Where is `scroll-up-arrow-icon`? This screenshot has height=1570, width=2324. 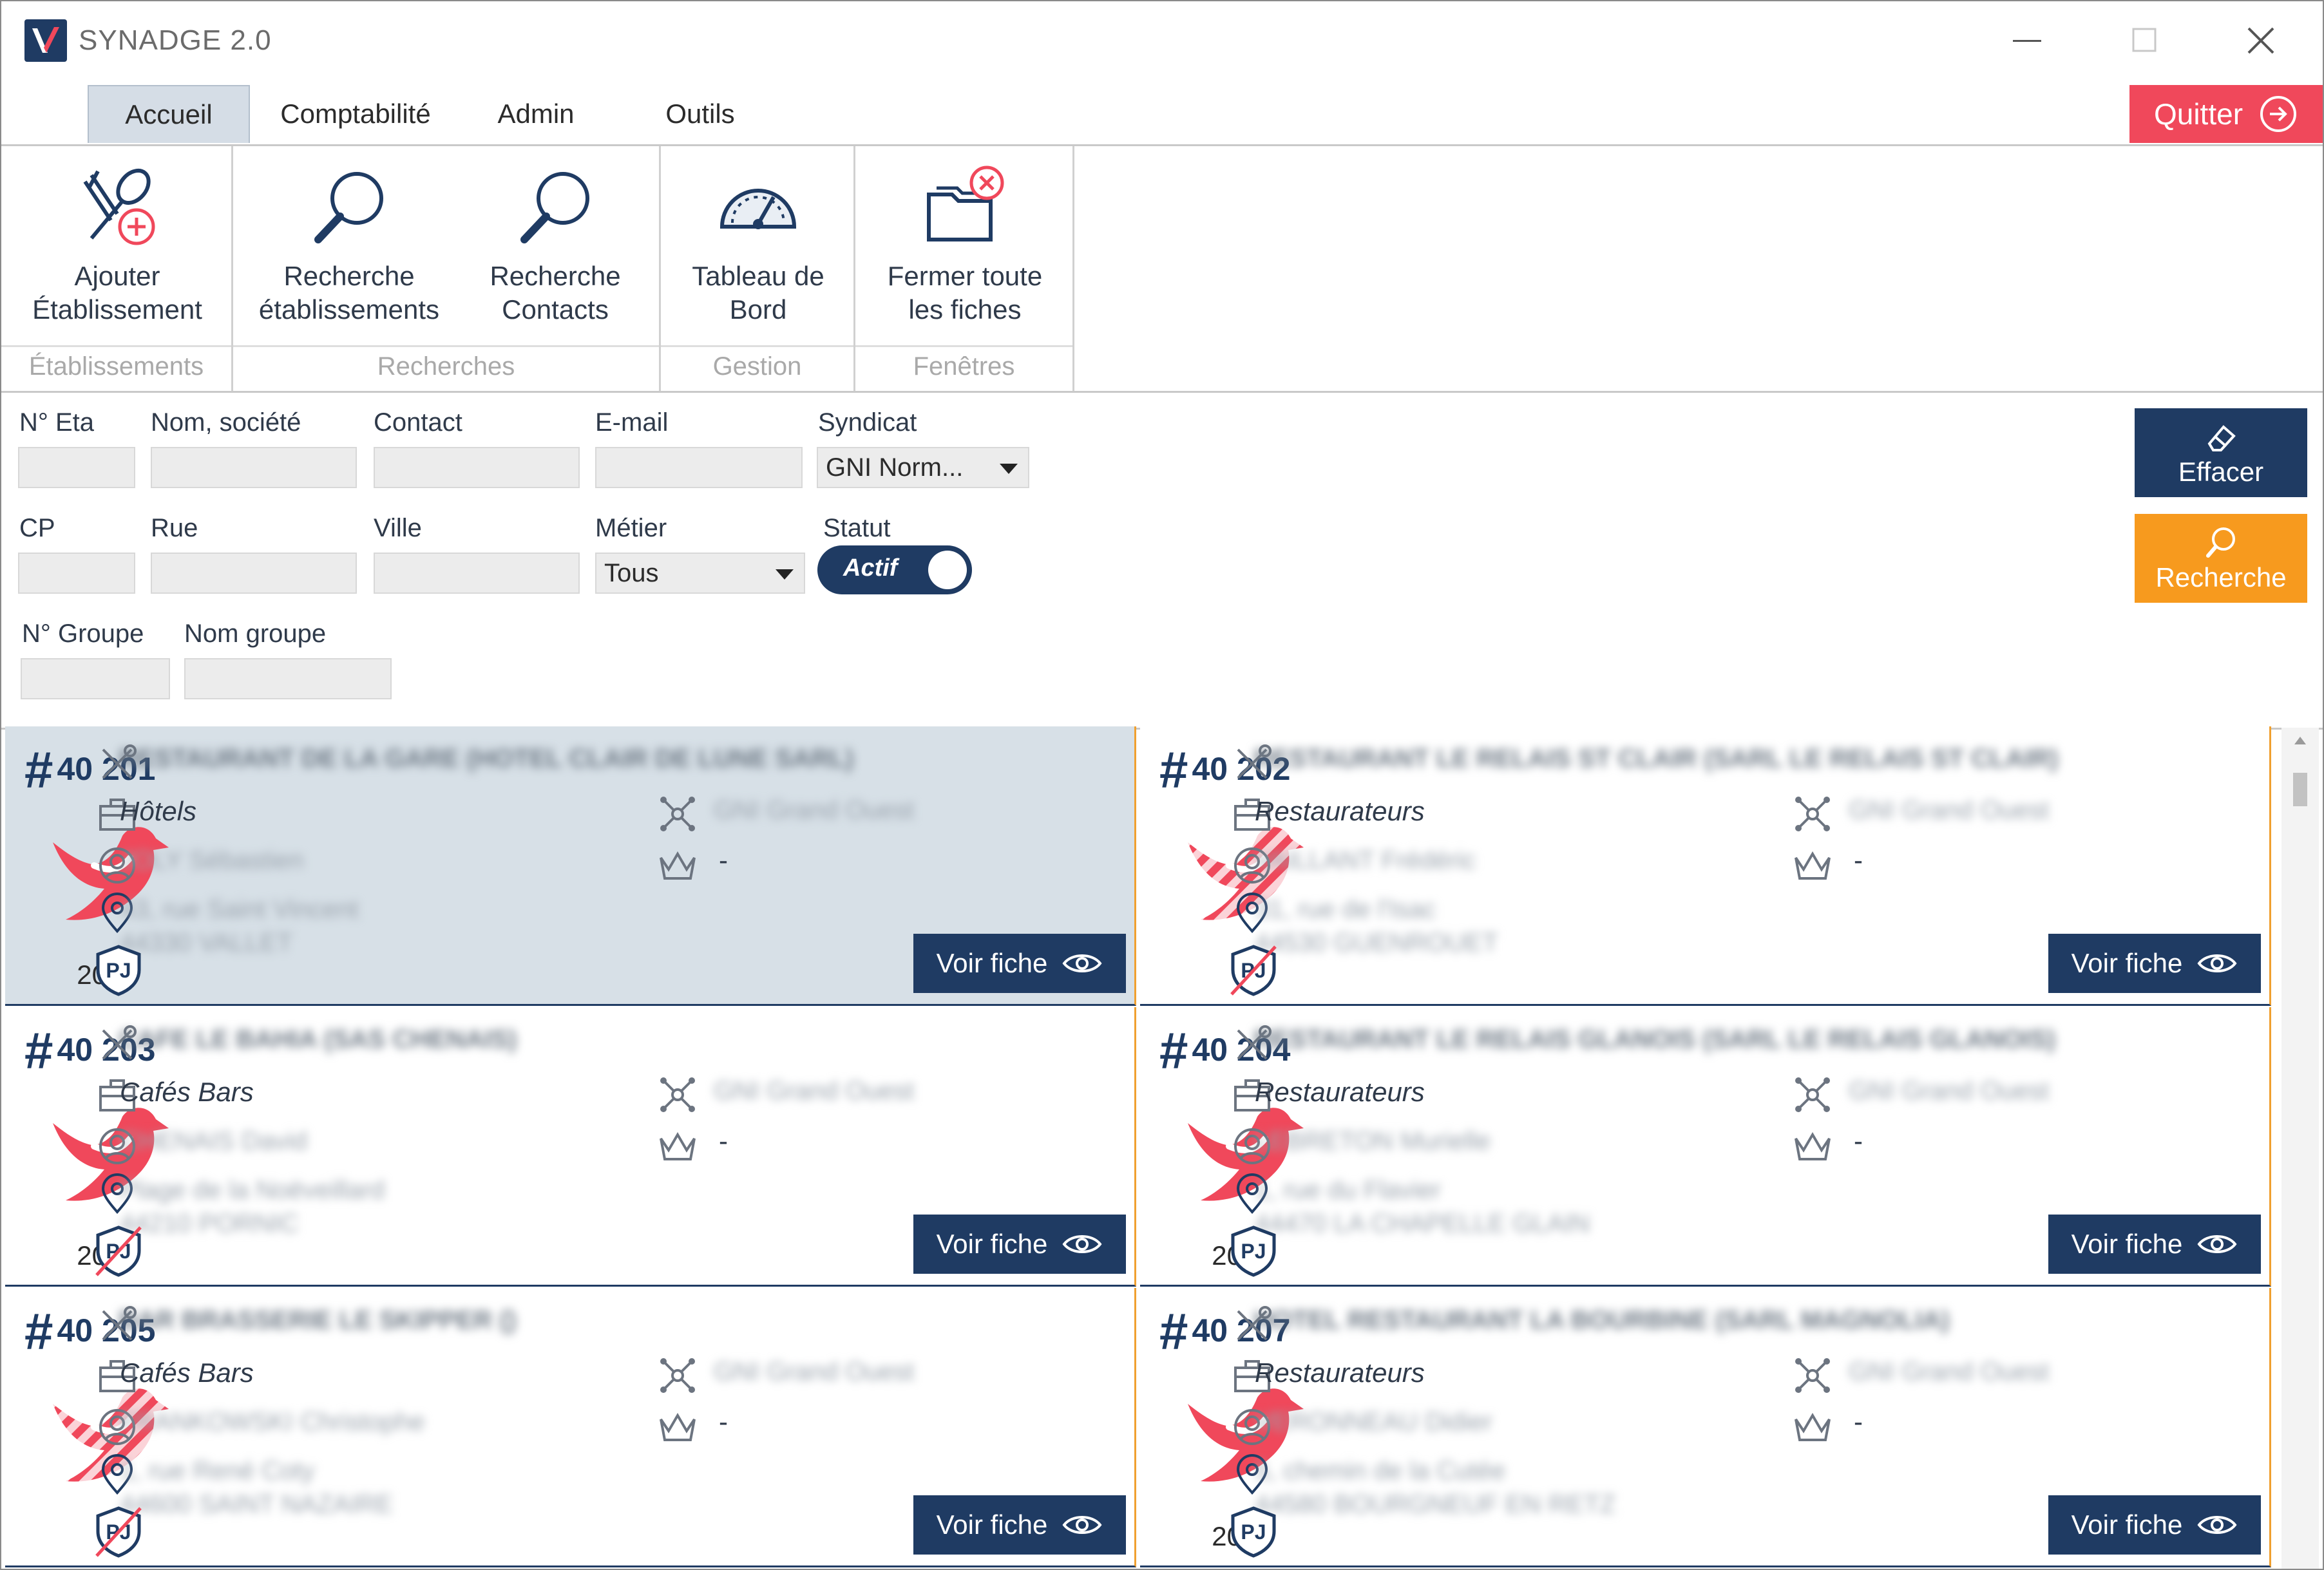
scroll-up-arrow-icon is located at coordinates (2300, 741).